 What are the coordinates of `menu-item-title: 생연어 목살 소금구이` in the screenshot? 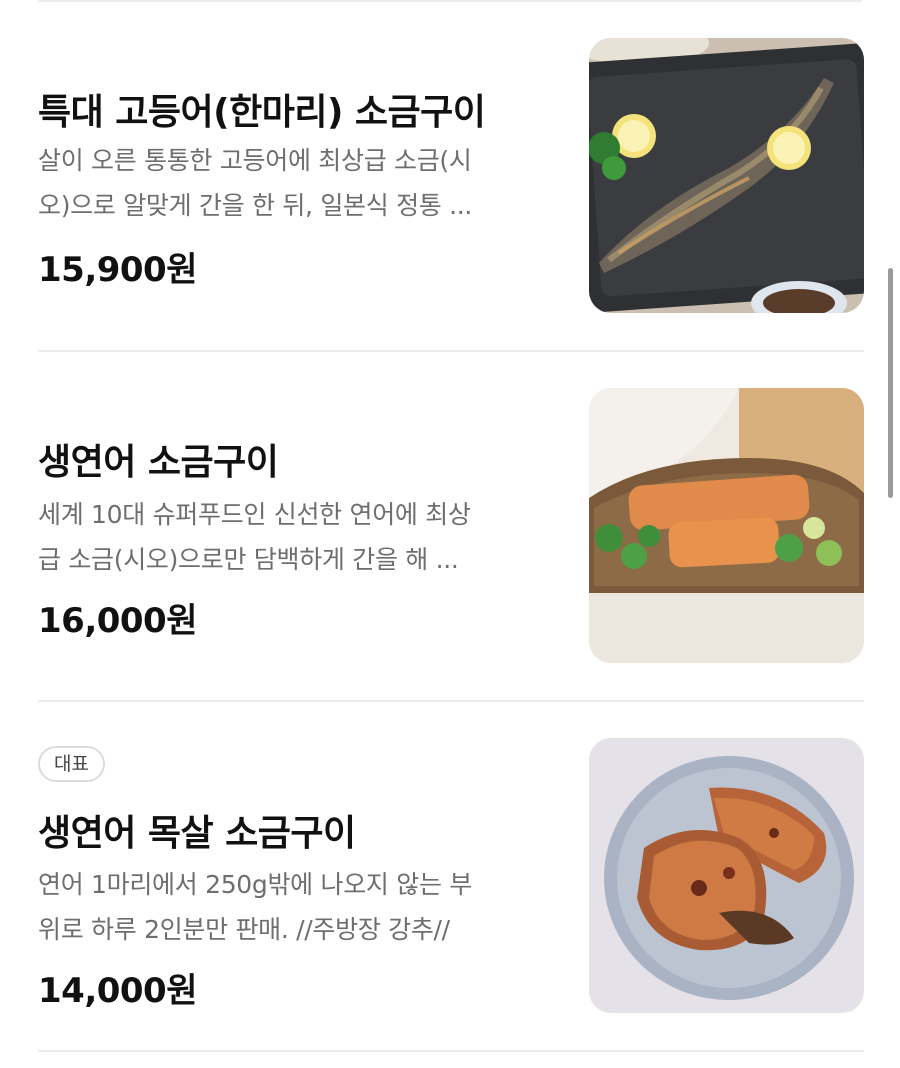 It's located at (197, 833).